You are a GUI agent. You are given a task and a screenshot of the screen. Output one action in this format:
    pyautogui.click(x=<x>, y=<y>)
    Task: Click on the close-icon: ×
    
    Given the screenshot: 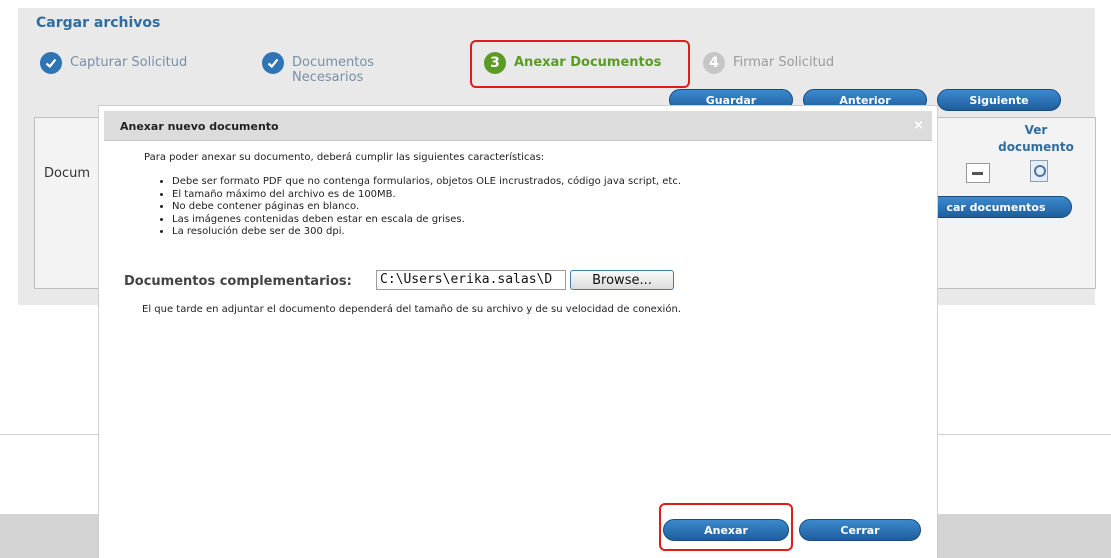 What is the action you would take?
    pyautogui.click(x=918, y=125)
    